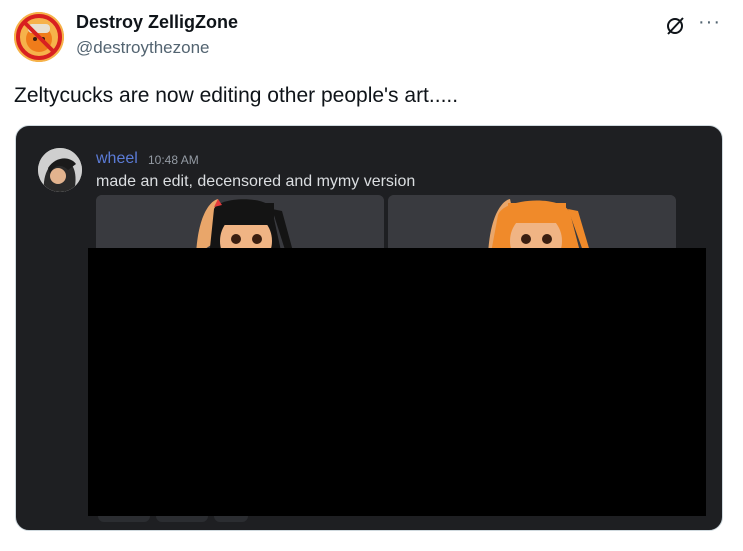  Describe the element at coordinates (117, 158) in the screenshot. I see `discord-username: wheel` at that location.